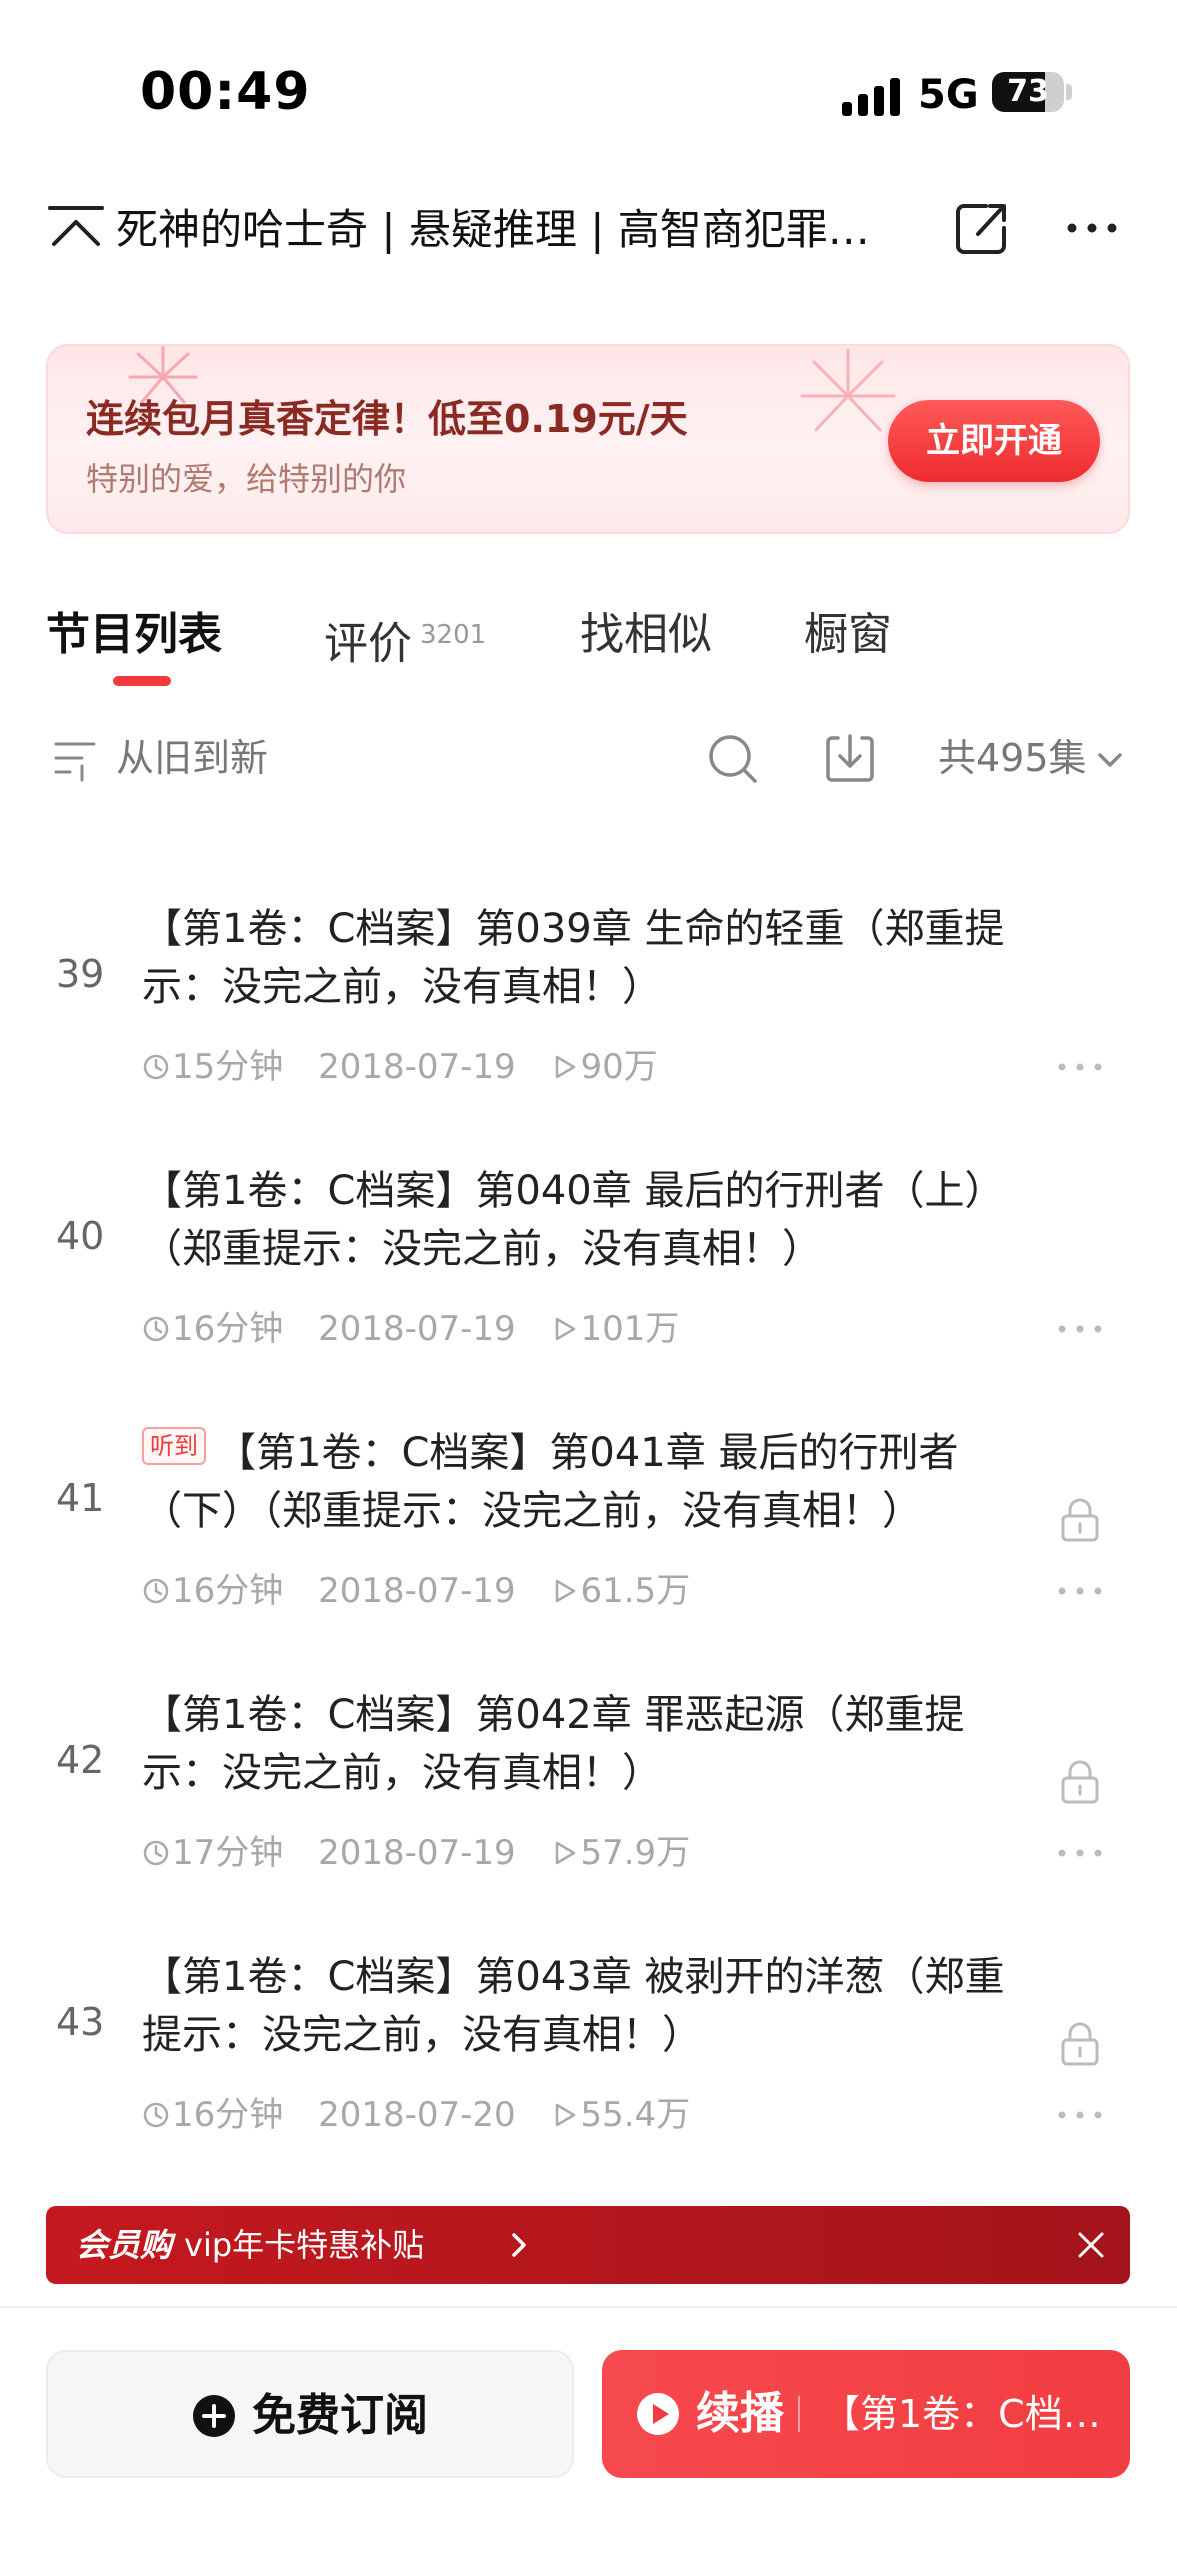  I want to click on sort-order-toggle: 从旧到新, so click(192, 758).